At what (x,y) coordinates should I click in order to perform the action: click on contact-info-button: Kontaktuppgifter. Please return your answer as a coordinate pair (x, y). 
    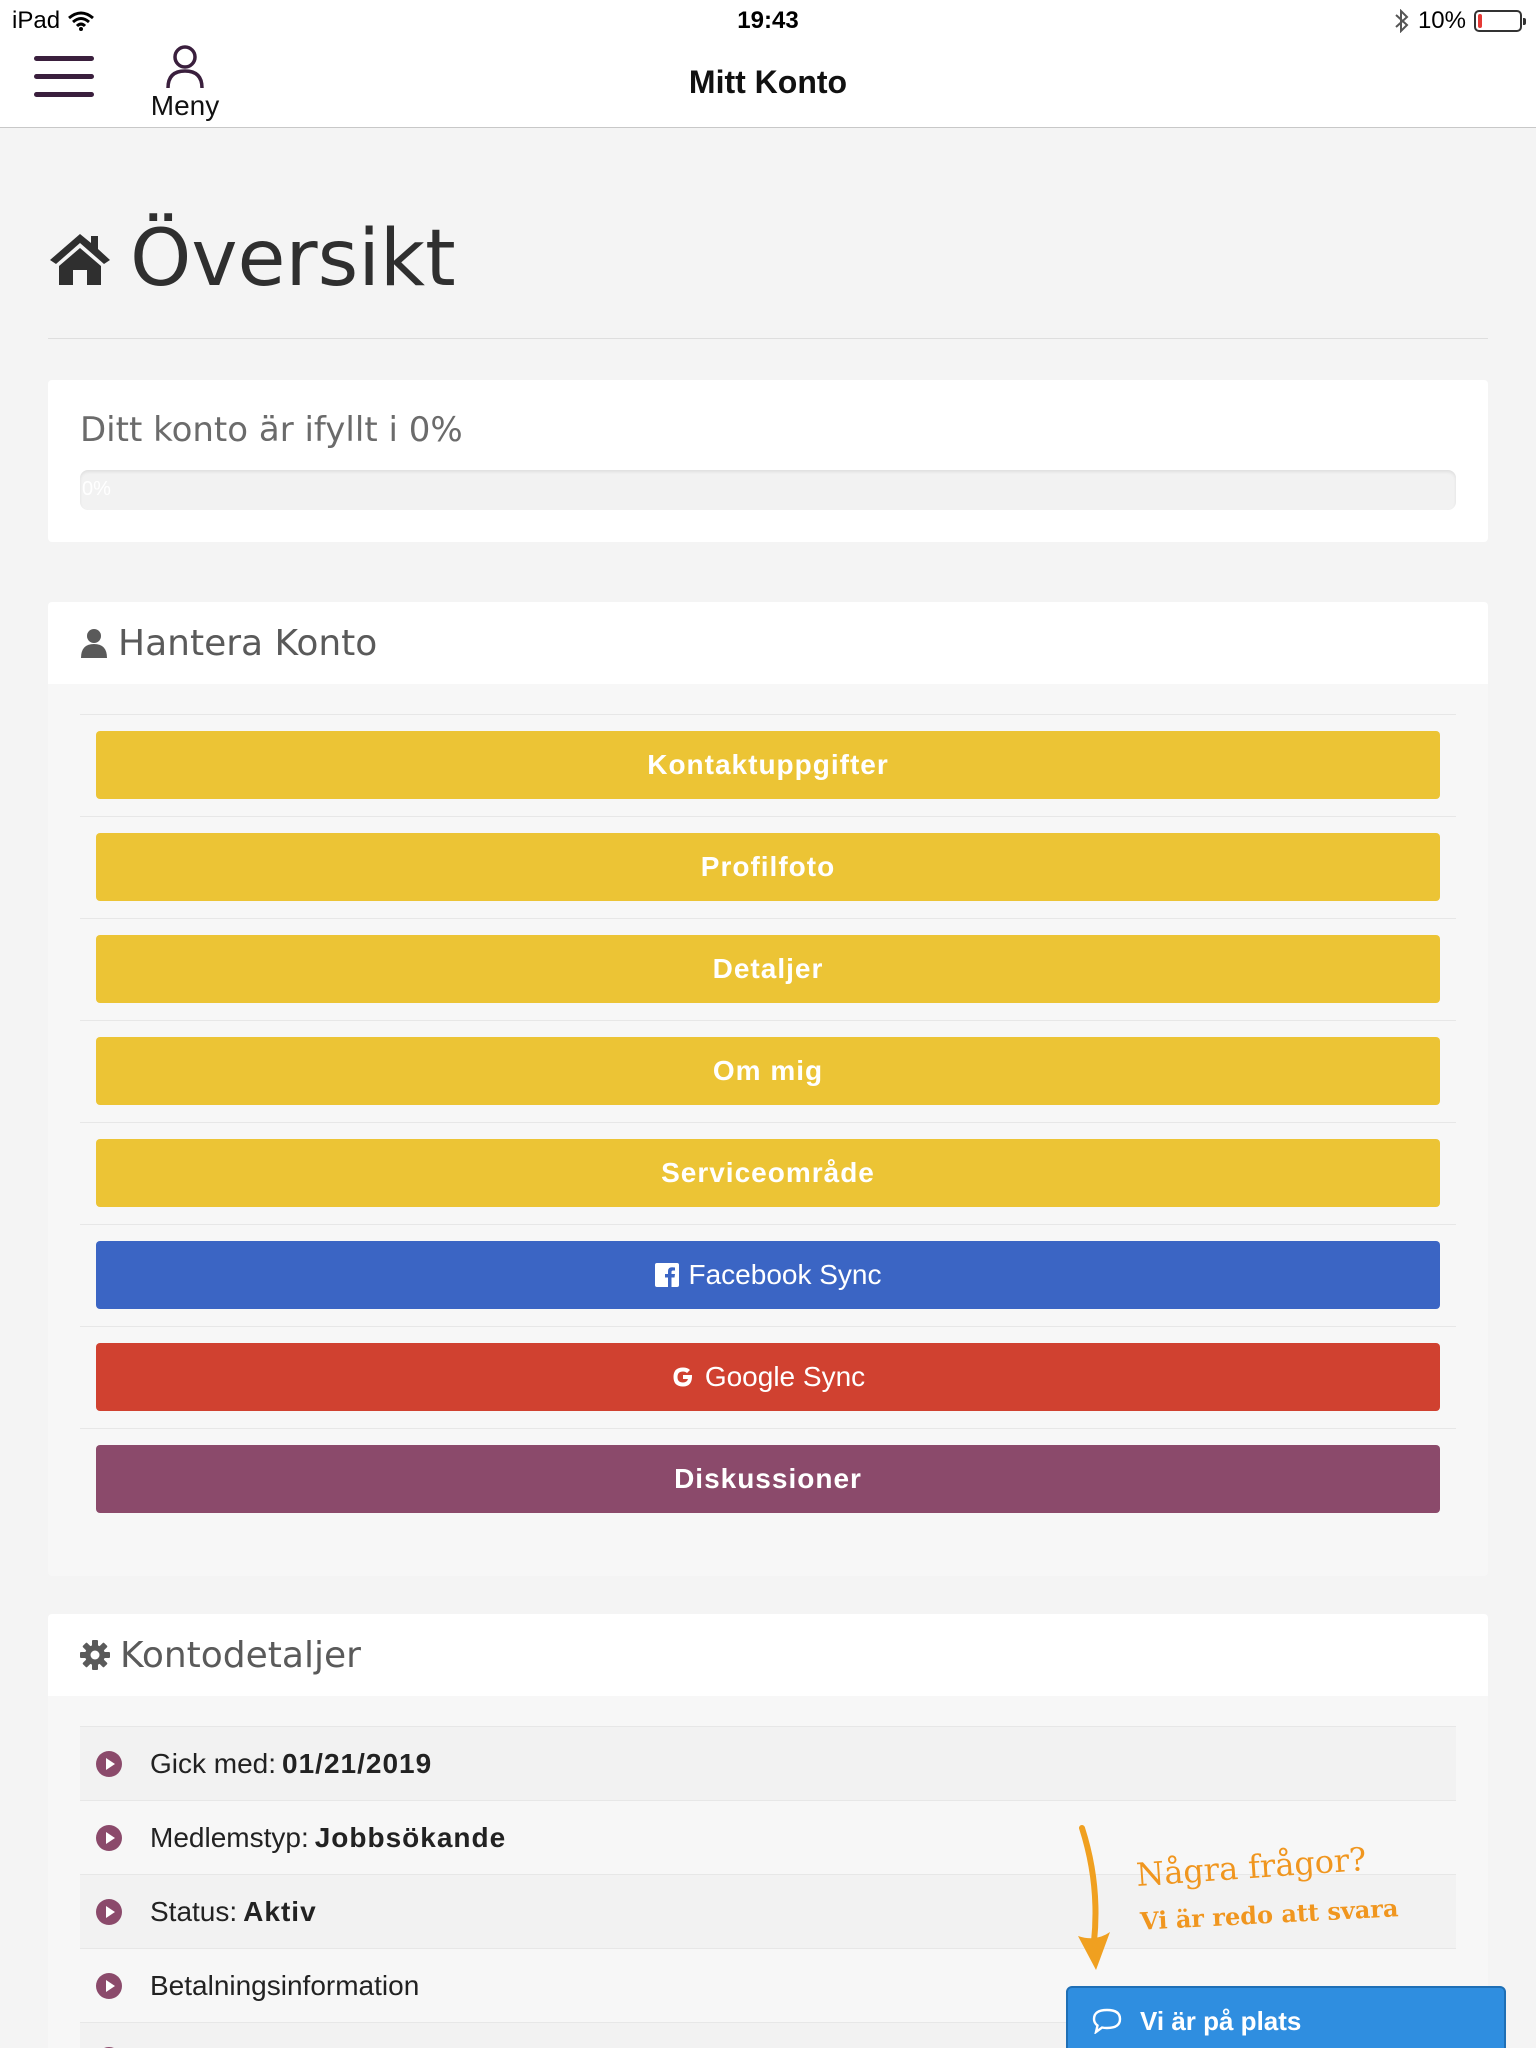
    Looking at the image, I should click on (768, 765).